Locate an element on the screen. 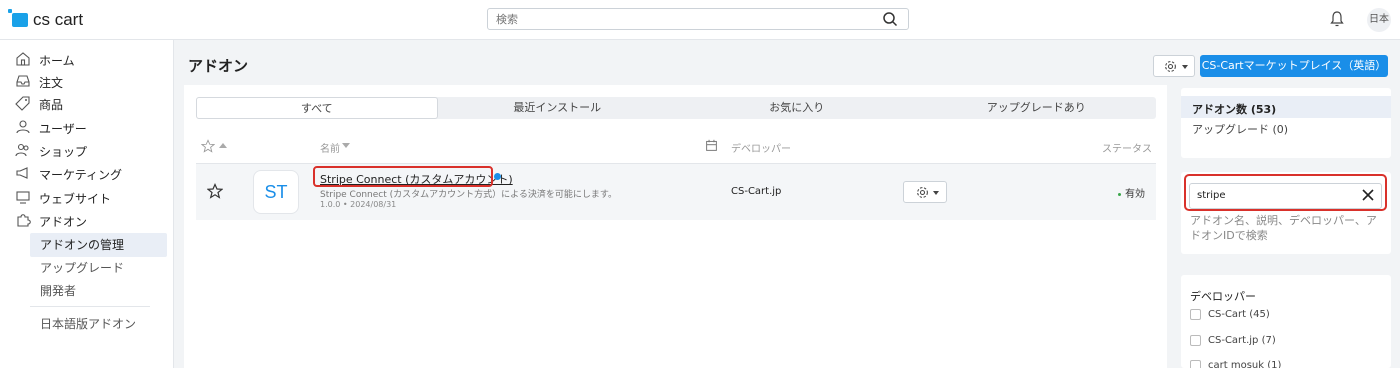  logo-text: cs cart is located at coordinates (58, 19).